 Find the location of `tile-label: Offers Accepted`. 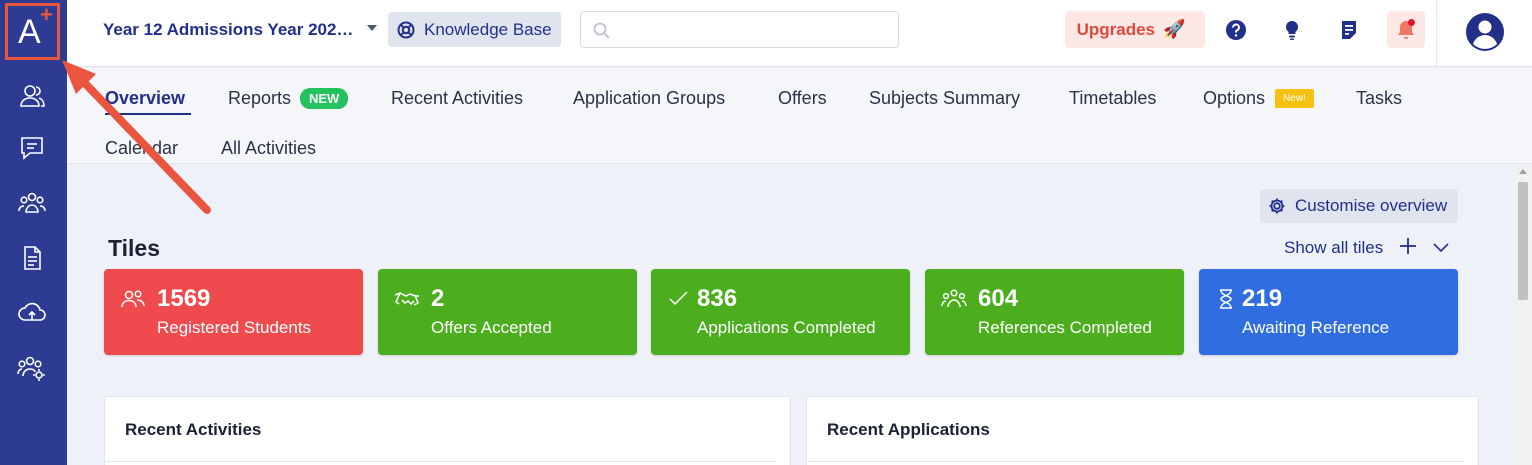

tile-label: Offers Accepted is located at coordinates (491, 327).